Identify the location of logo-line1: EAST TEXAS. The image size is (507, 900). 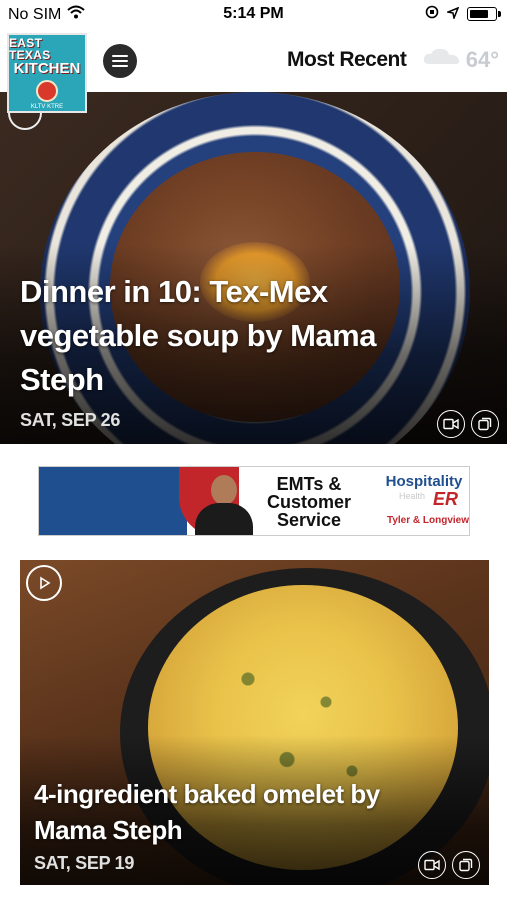
(30, 48).